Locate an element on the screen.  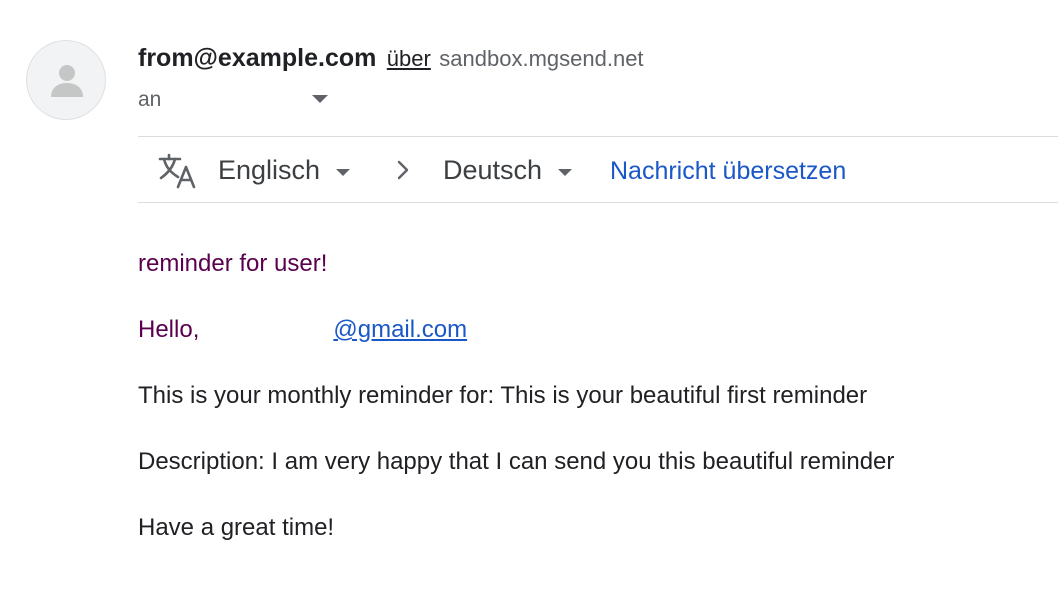
person-icon is located at coordinates (67, 81).